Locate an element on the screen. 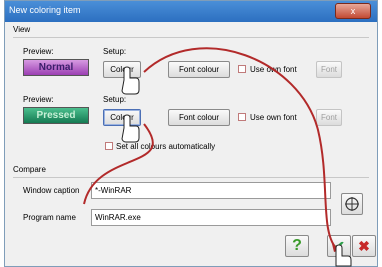 The height and width of the screenshot is (267, 382). set-all-colours-checkbox is located at coordinates (109, 146).